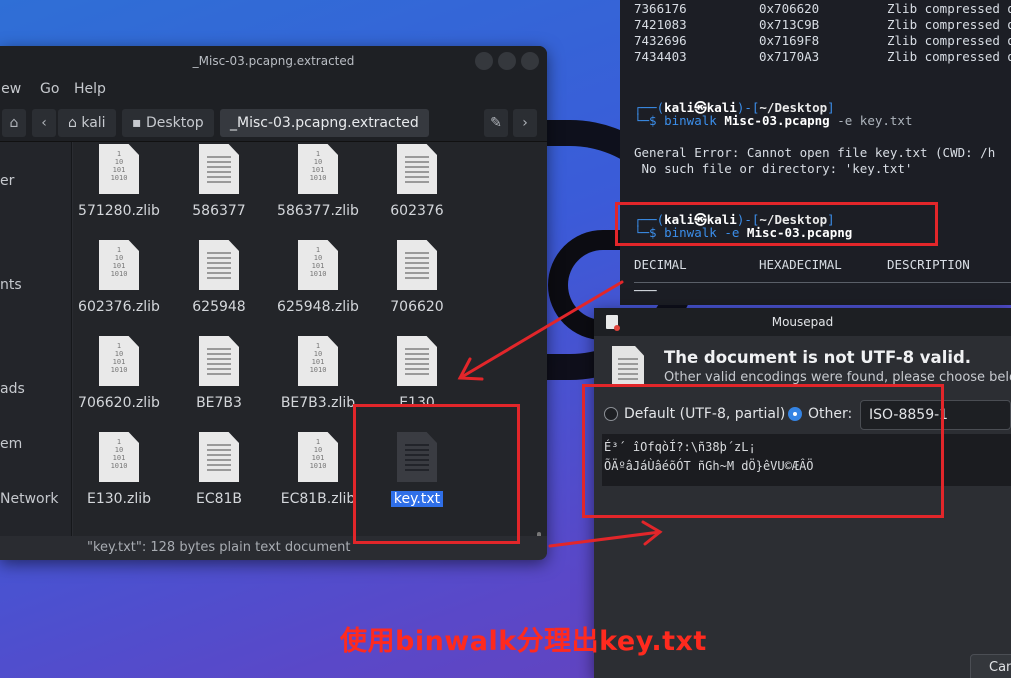  What do you see at coordinates (507, 61) in the screenshot?
I see `maximize-button` at bounding box center [507, 61].